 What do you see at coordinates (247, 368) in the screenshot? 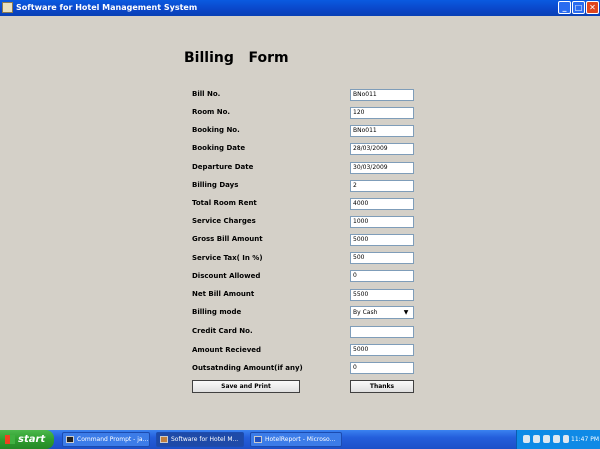
I see `outstanding-amount-label: Outsatnding Amount(if any)` at bounding box center [247, 368].